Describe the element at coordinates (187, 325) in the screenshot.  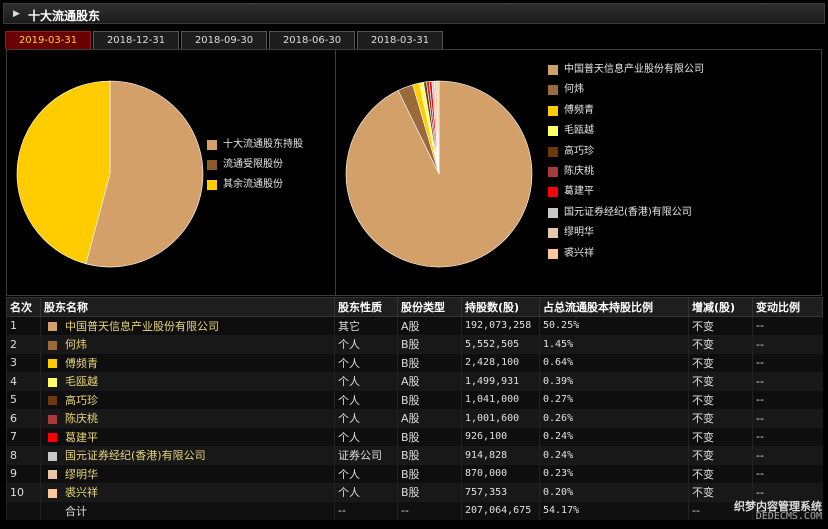
I see `holder-name-cell: 中国普天信息产业股份有限公司` at that location.